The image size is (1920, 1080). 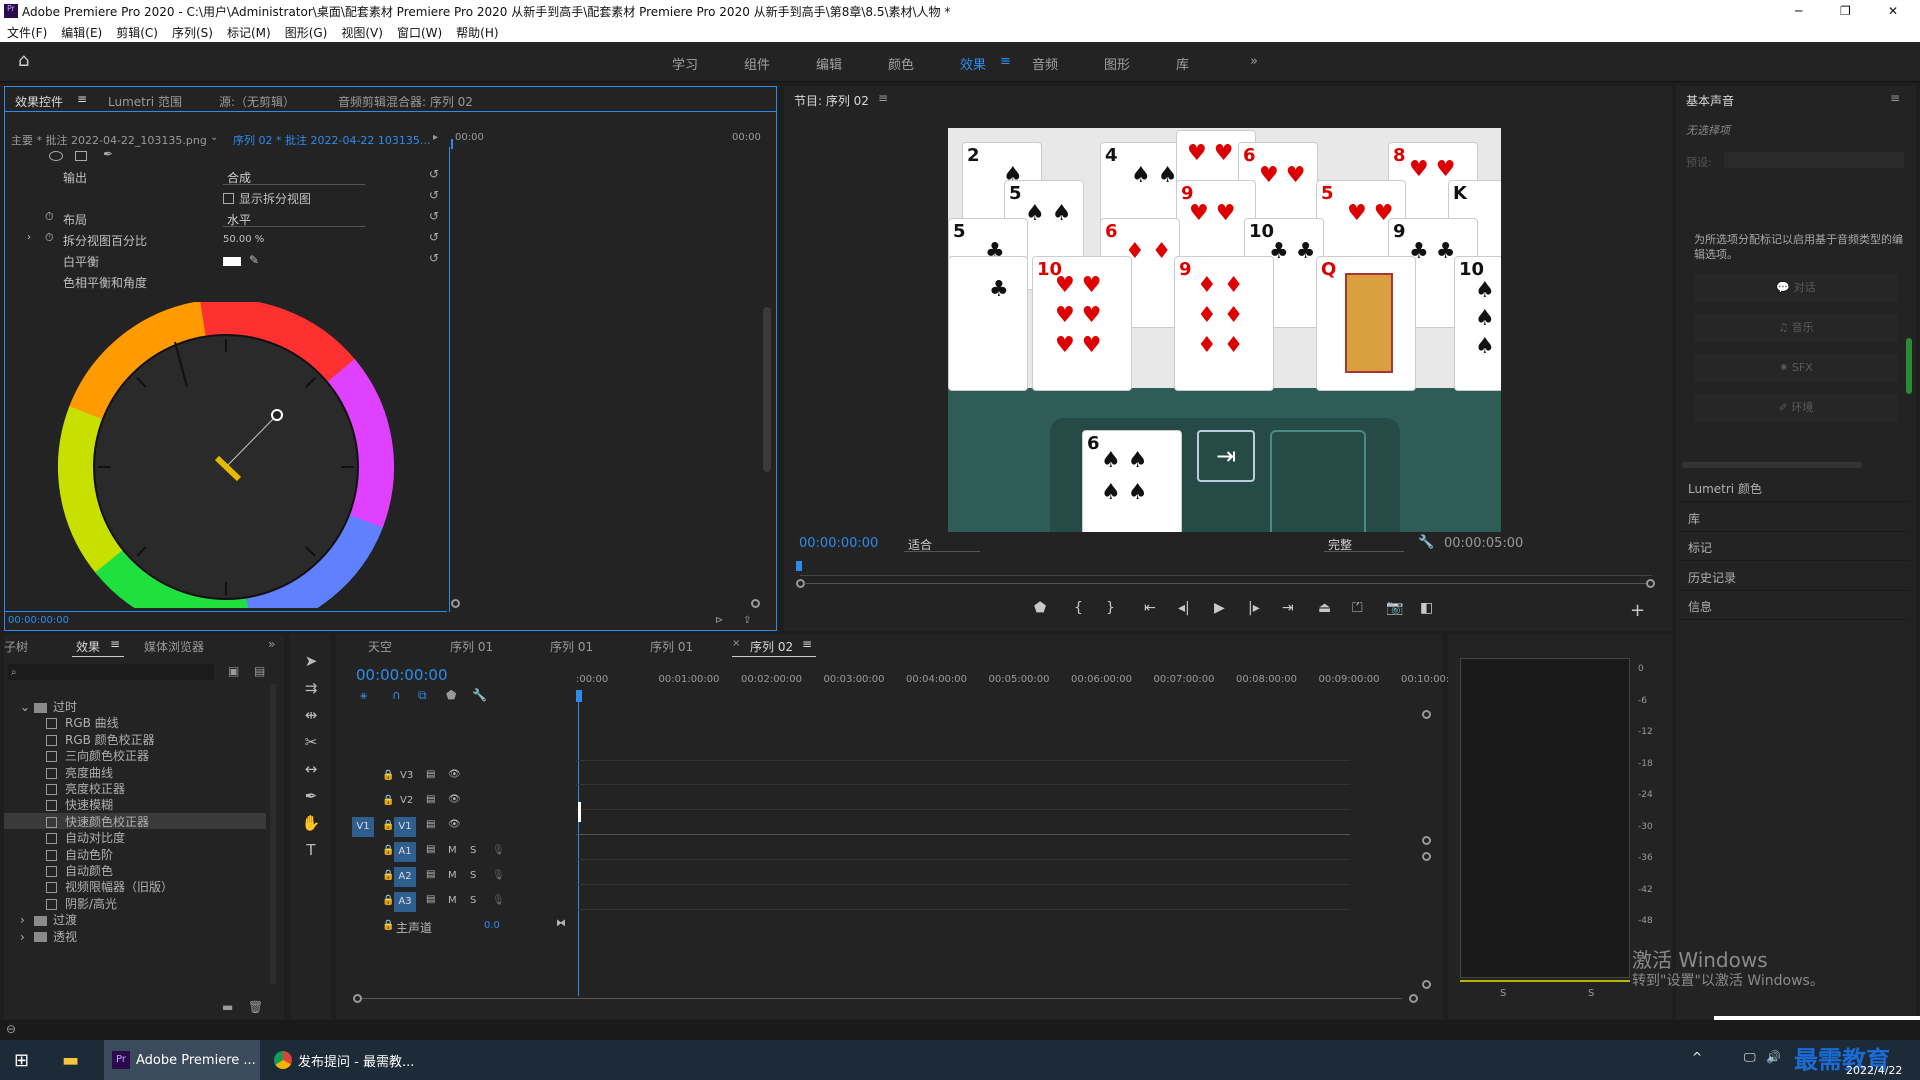 I want to click on timeline-vzoom-bot, so click(x=1426, y=984).